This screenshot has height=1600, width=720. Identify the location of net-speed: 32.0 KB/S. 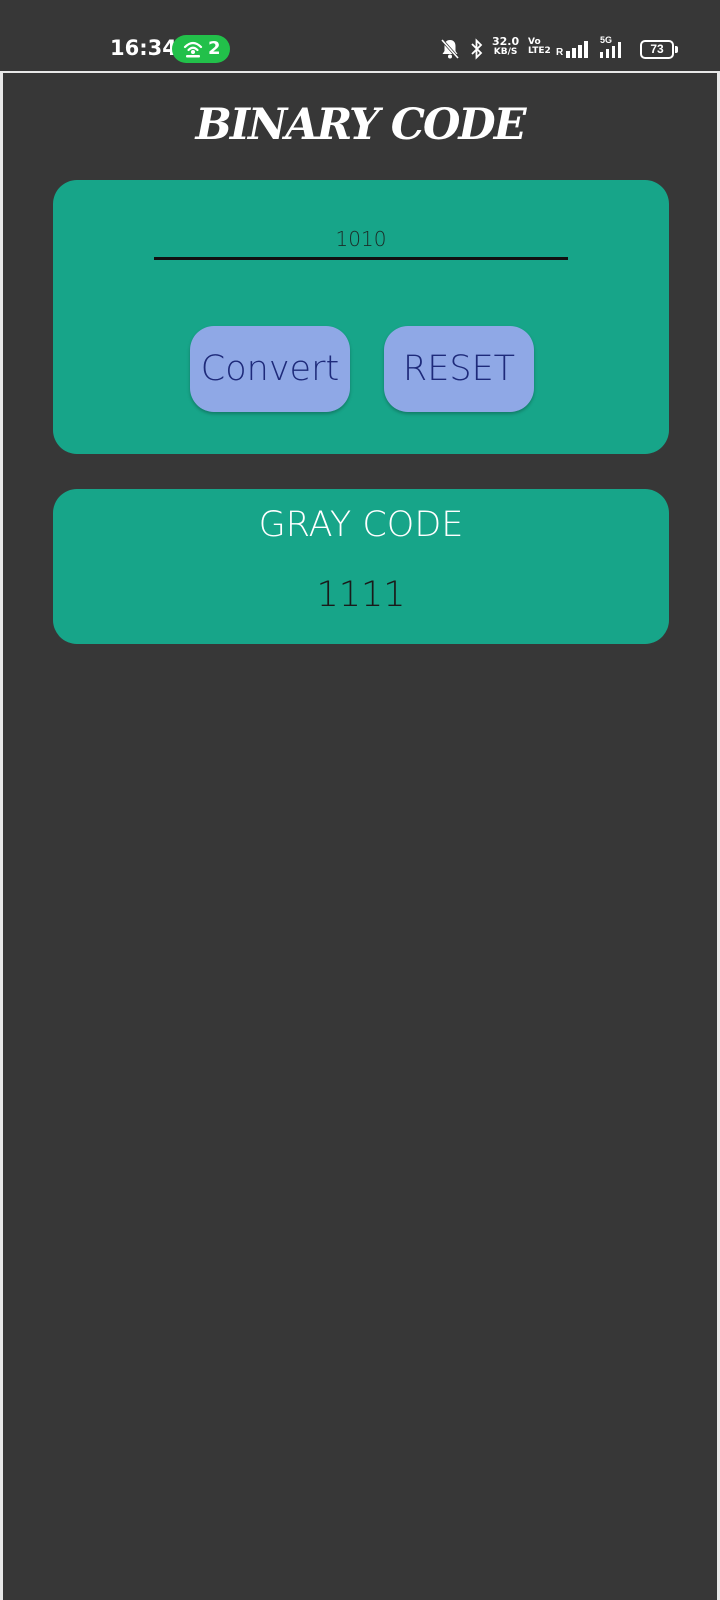
(505, 47).